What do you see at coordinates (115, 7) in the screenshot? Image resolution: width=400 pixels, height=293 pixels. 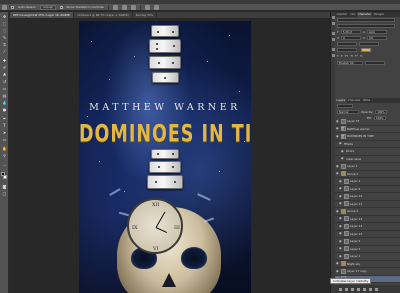 I see `align-top-icon` at bounding box center [115, 7].